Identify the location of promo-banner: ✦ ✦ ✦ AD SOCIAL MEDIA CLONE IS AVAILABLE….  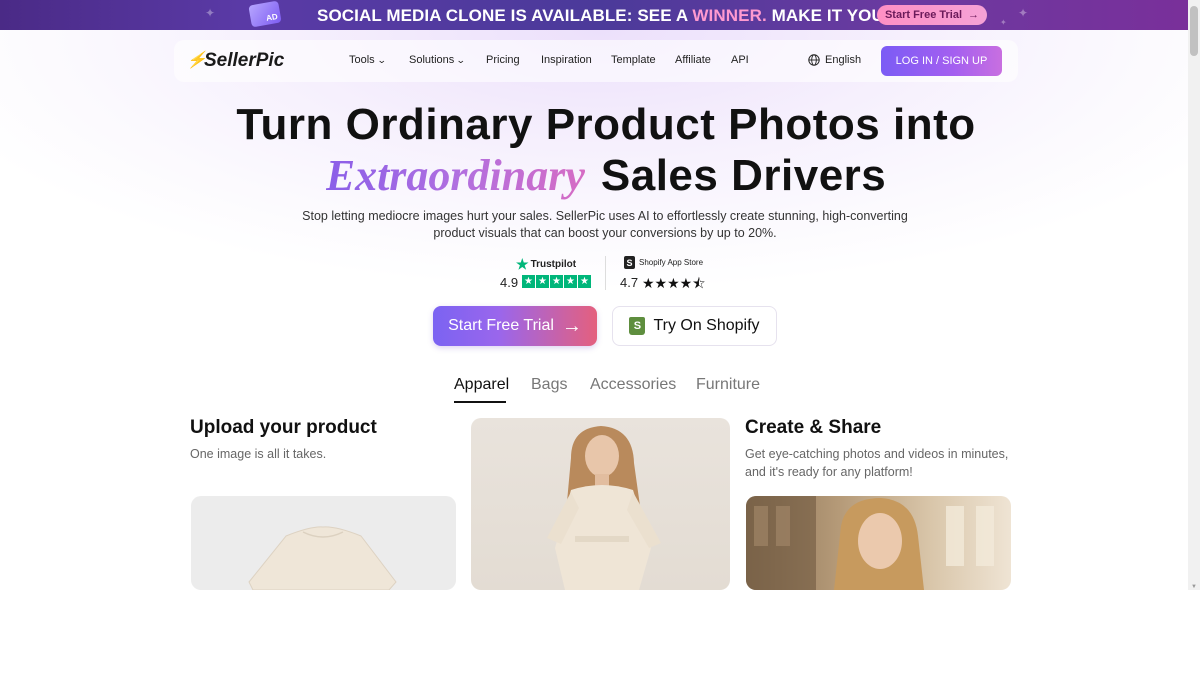
(600, 15).